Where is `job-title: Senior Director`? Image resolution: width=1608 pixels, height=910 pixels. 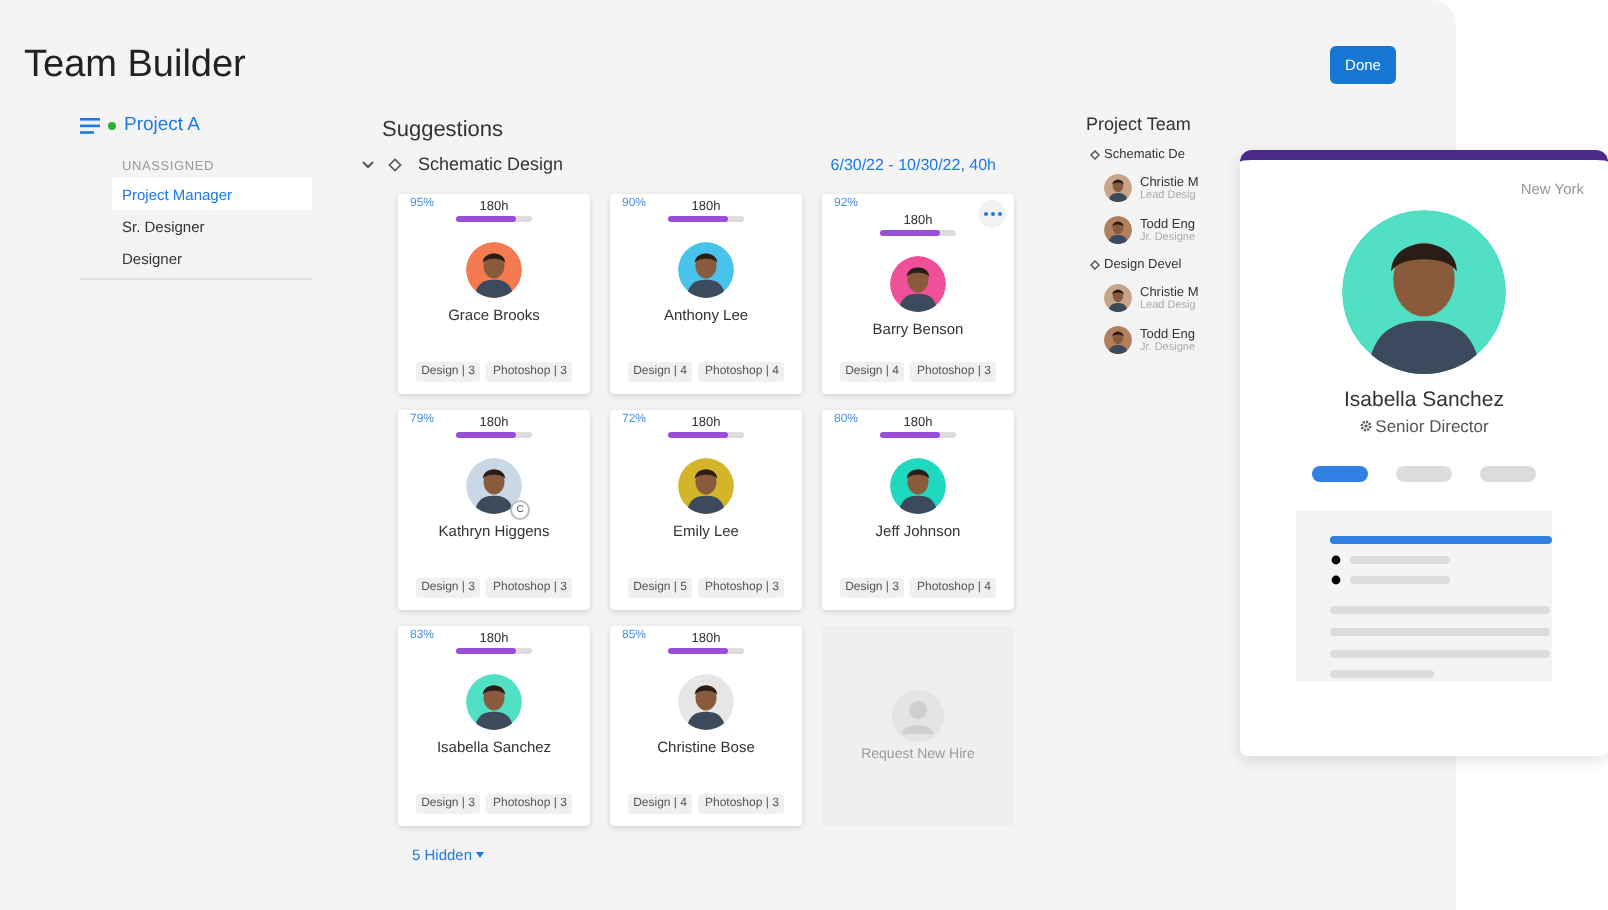 job-title: Senior Director is located at coordinates (1432, 426).